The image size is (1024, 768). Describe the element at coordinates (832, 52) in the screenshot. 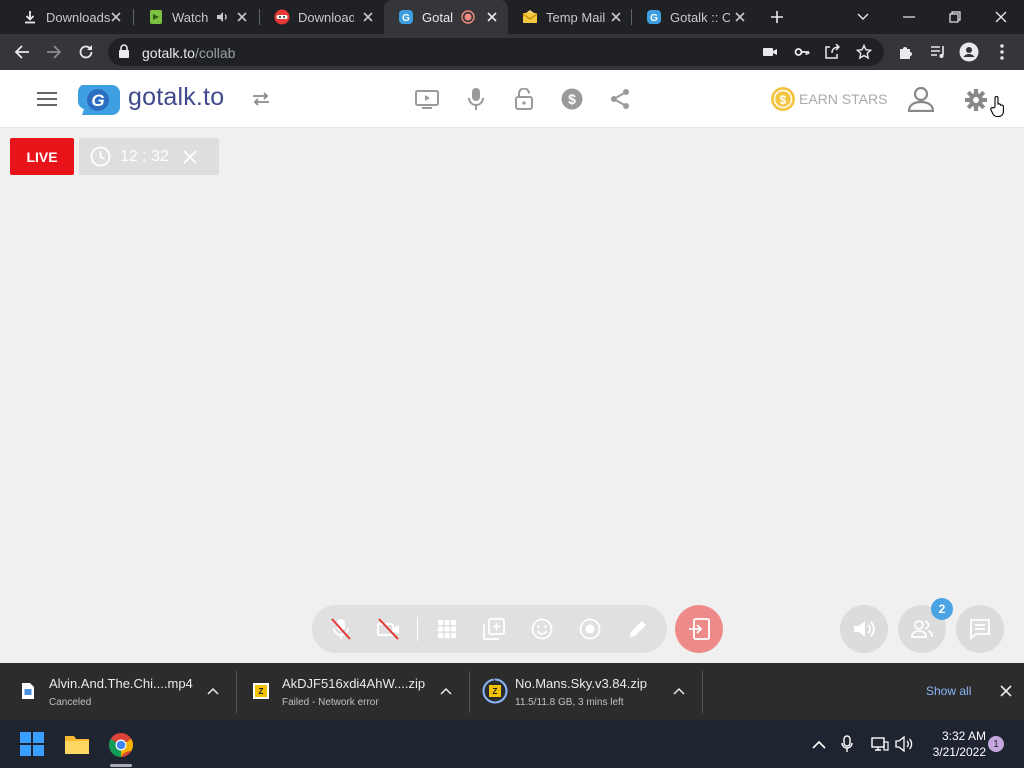

I see `share-page-icon` at that location.